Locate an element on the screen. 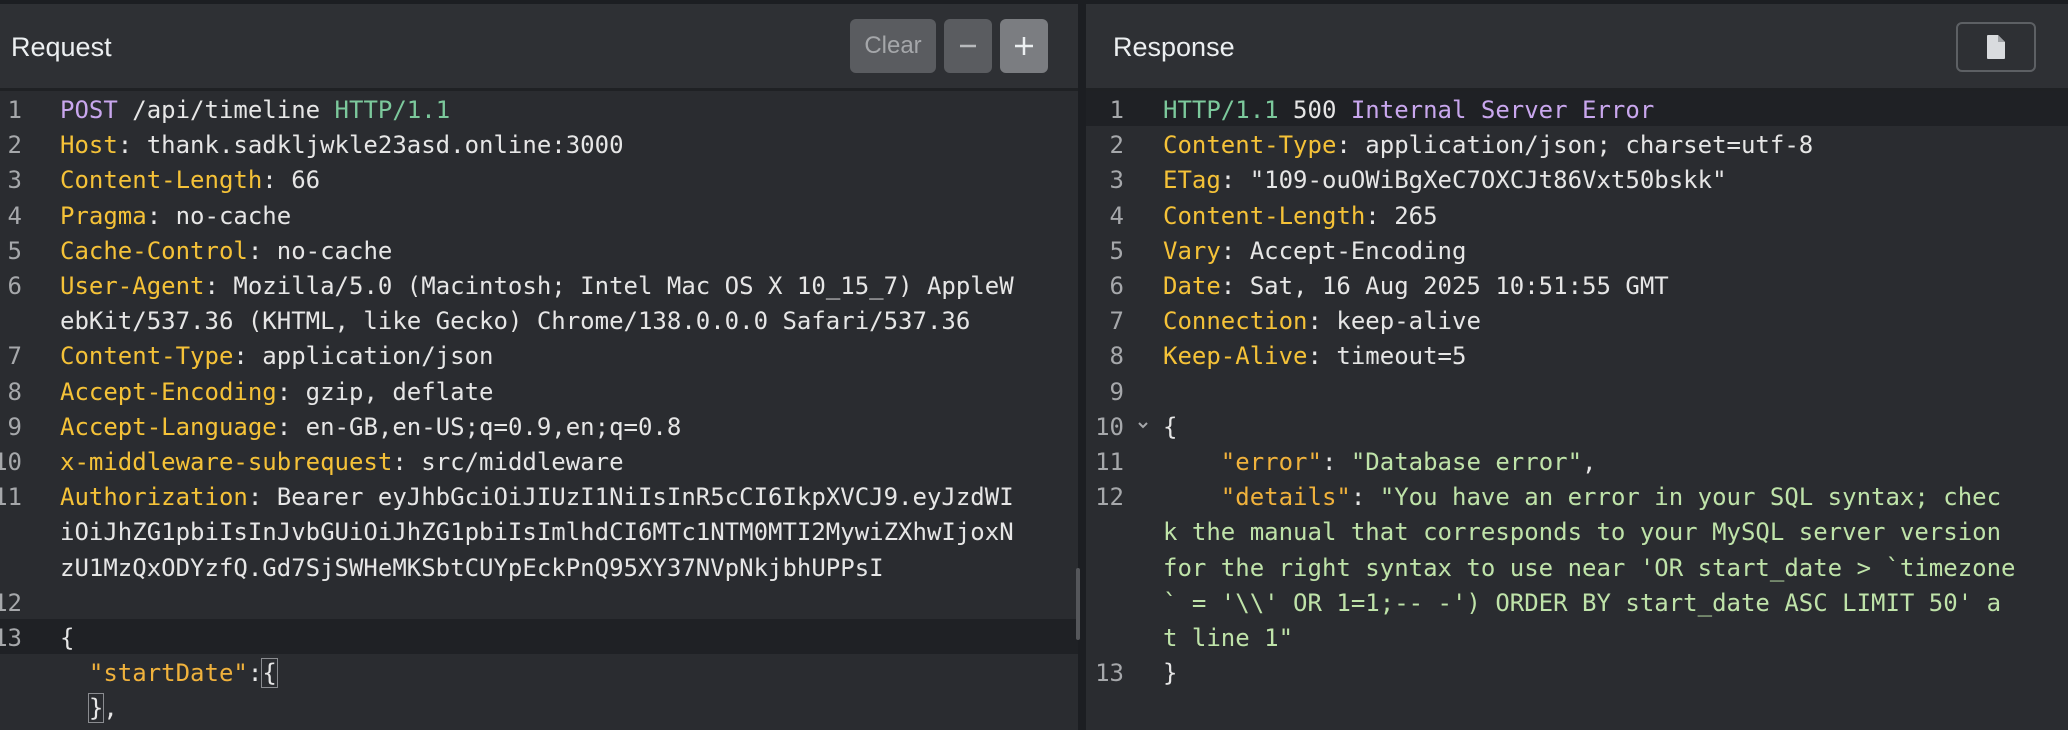 The height and width of the screenshot is (730, 2068). code-line: }, is located at coordinates (539, 706).